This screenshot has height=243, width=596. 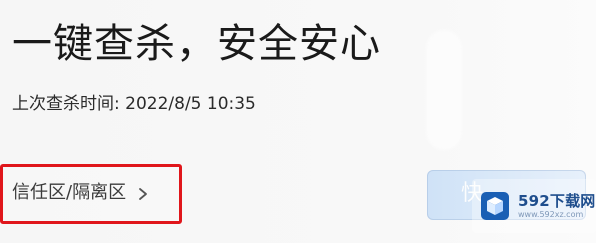 I want to click on watermark-main-text: 592下载网, so click(x=557, y=200).